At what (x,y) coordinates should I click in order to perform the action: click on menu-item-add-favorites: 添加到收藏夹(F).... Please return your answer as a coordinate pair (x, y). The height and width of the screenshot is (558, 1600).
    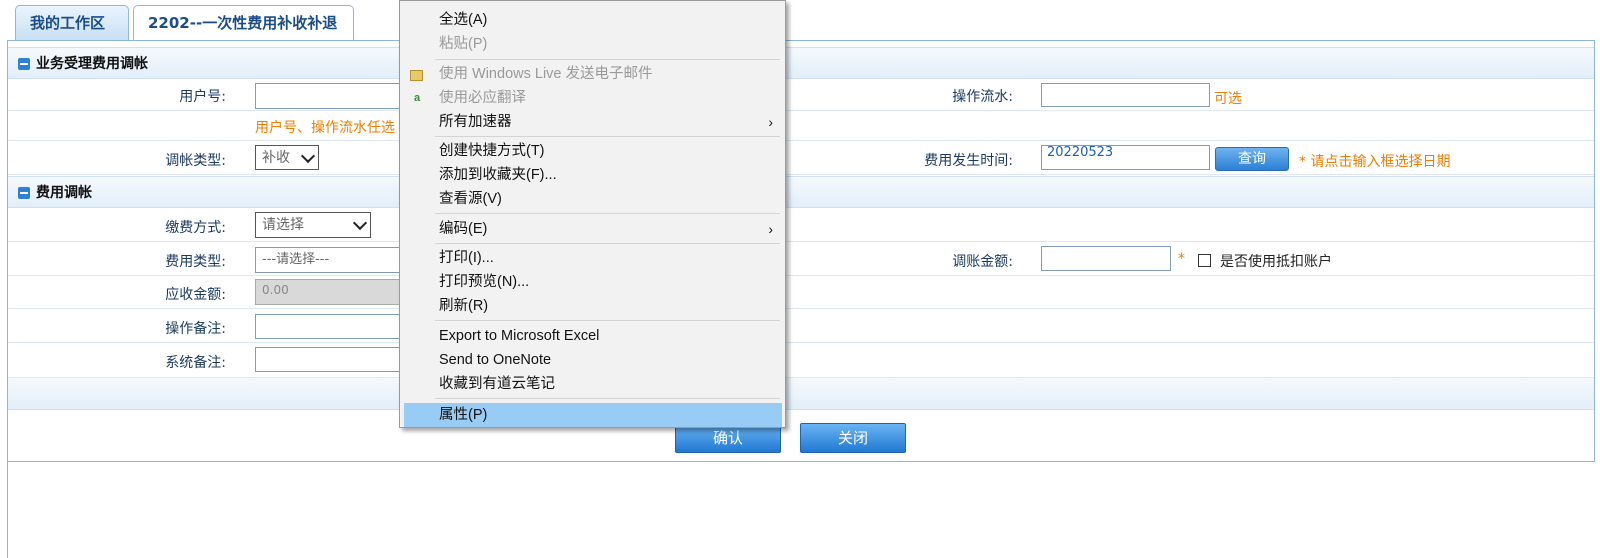
    Looking at the image, I should click on (592, 175).